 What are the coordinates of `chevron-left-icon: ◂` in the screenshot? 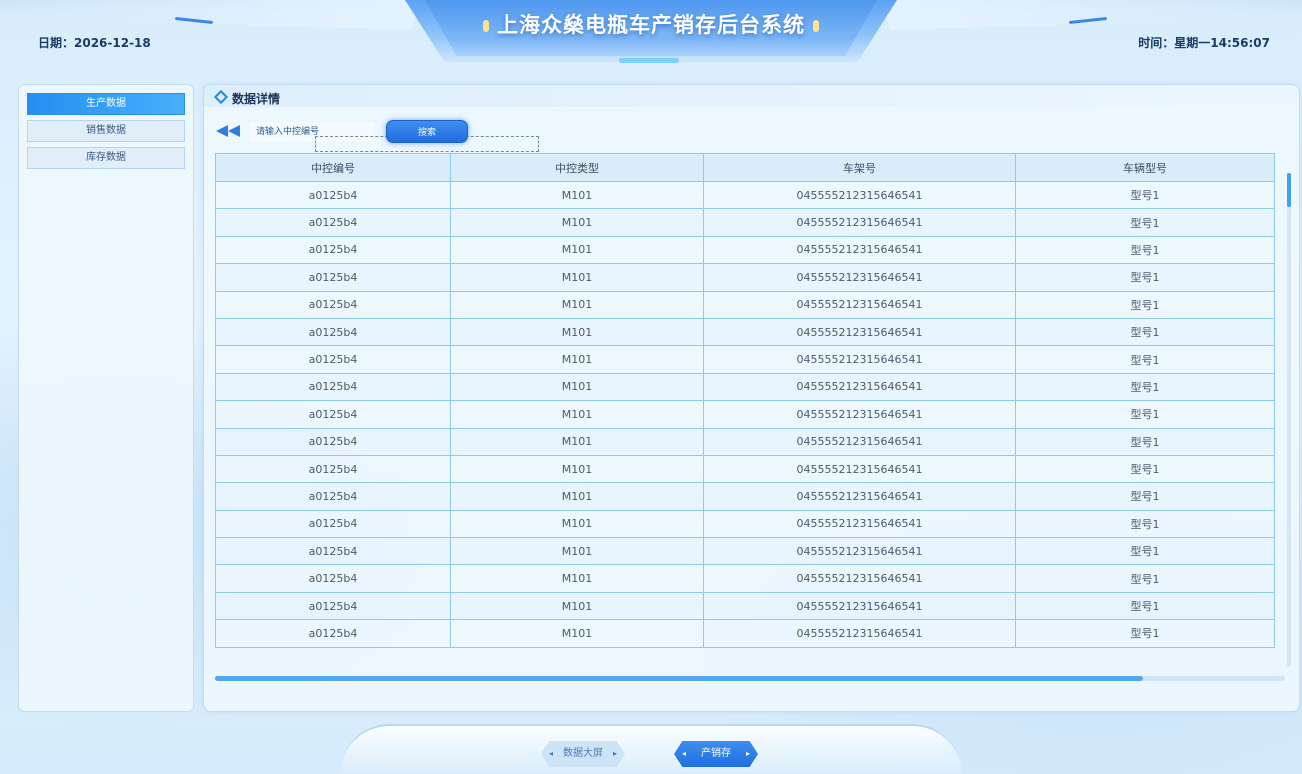 It's located at (684, 753).